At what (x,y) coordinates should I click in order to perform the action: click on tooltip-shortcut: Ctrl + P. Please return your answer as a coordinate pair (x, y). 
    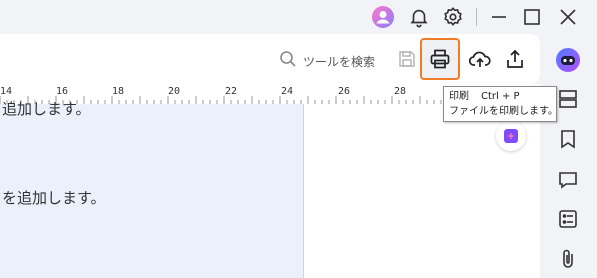
    Looking at the image, I should click on (500, 96).